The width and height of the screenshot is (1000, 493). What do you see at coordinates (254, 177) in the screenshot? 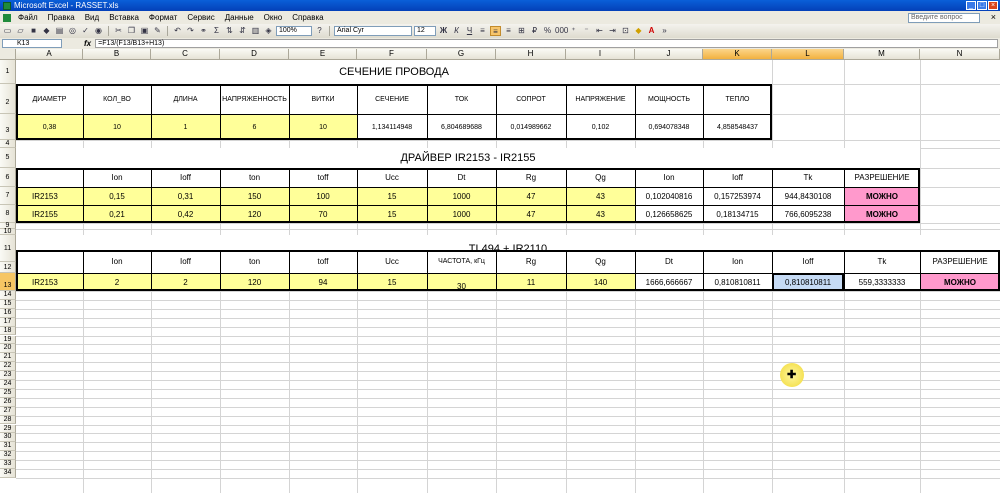
I see `section2-header-cell: ton` at bounding box center [254, 177].